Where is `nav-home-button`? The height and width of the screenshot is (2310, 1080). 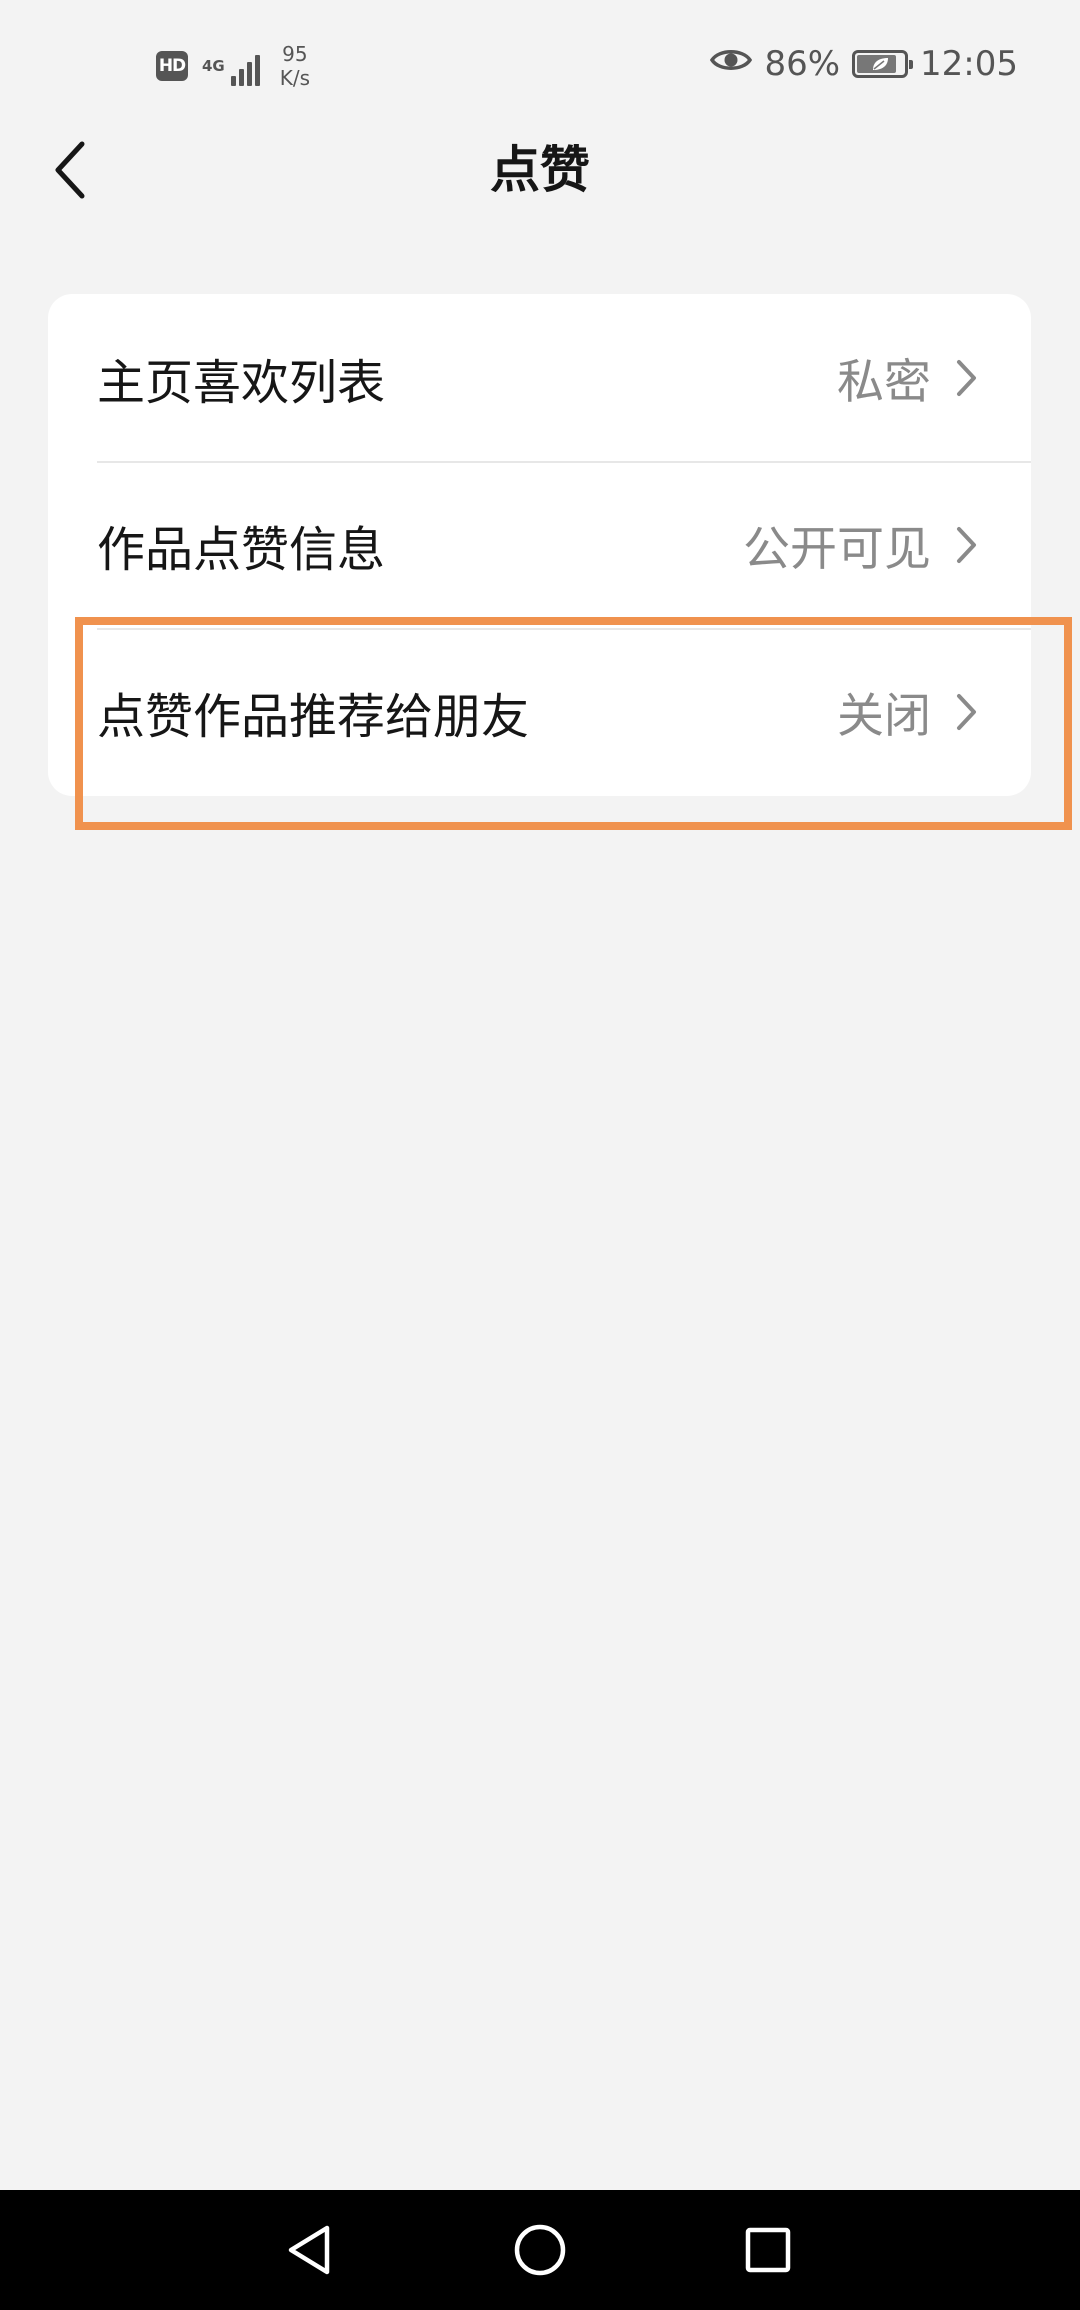
nav-home-button is located at coordinates (540, 2250).